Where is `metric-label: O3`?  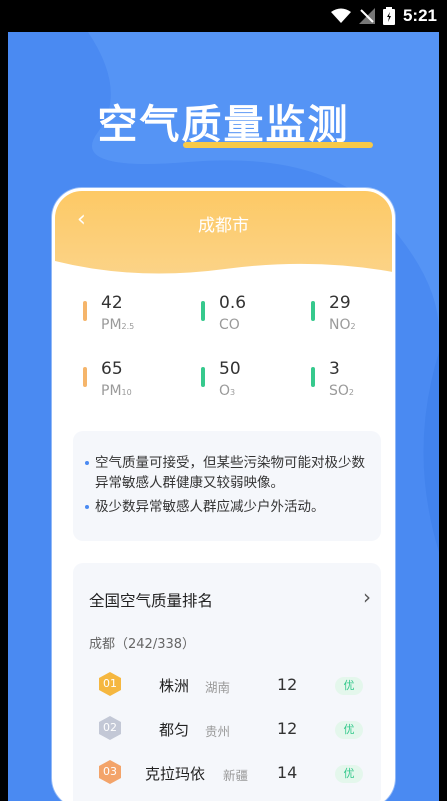 metric-label: O3 is located at coordinates (227, 391).